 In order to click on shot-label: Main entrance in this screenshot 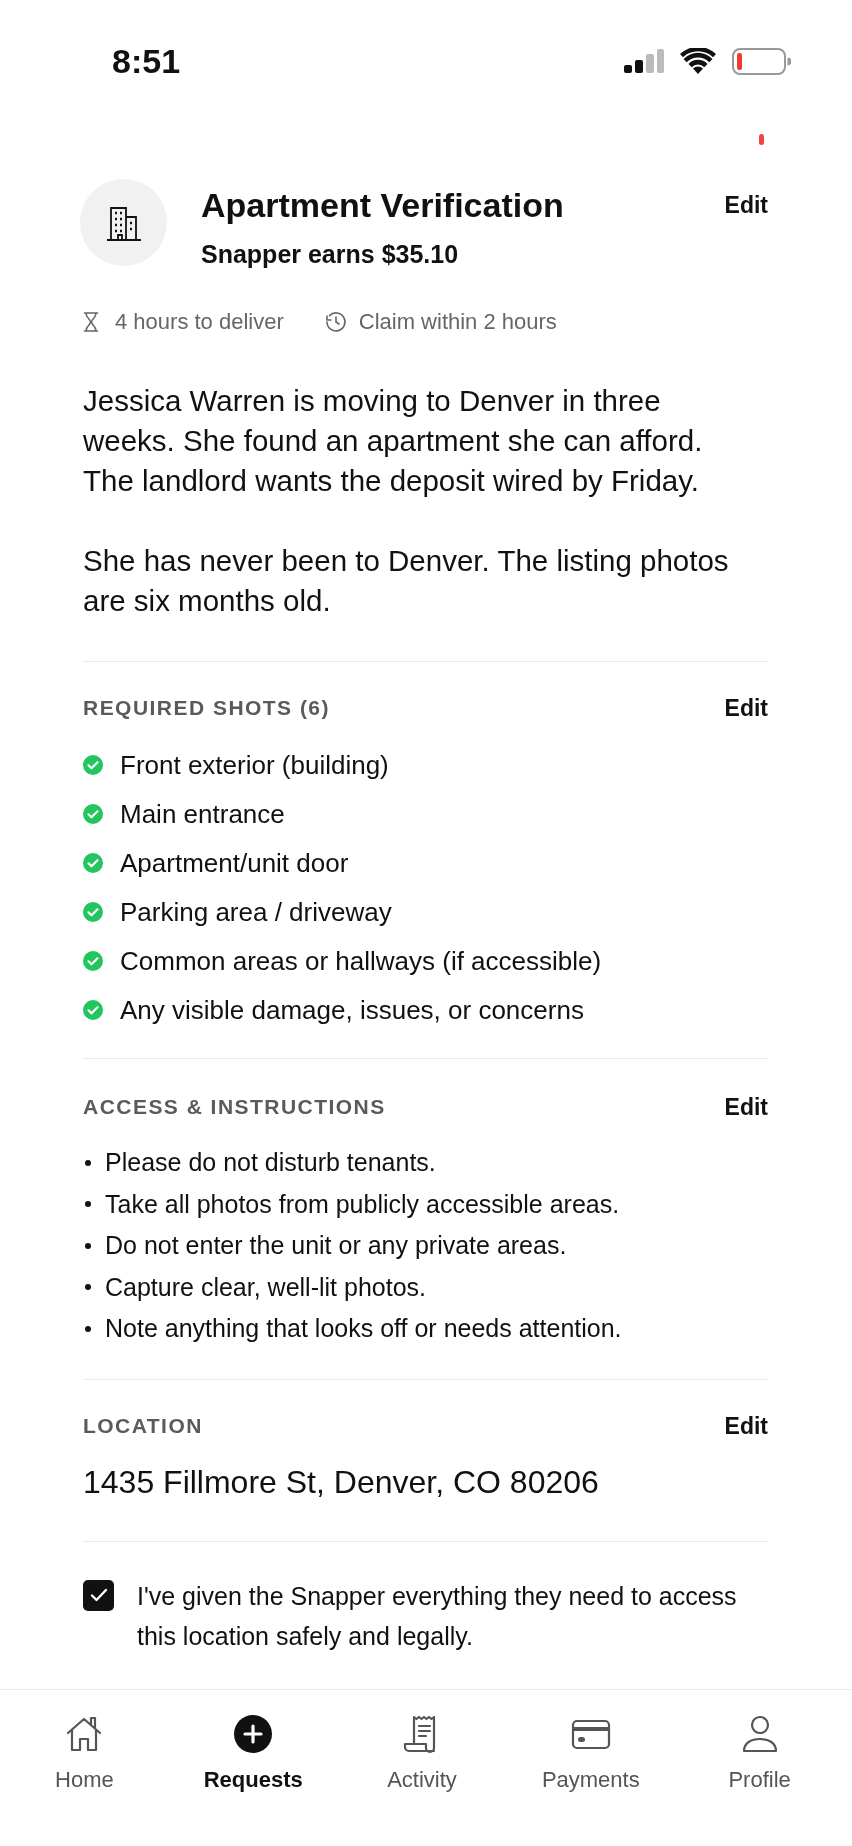, I will do `click(202, 814)`.